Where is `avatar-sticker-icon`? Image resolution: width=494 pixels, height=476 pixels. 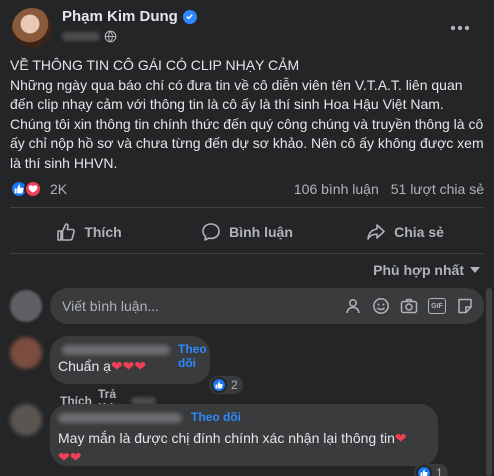
avatar-sticker-icon is located at coordinates (353, 306).